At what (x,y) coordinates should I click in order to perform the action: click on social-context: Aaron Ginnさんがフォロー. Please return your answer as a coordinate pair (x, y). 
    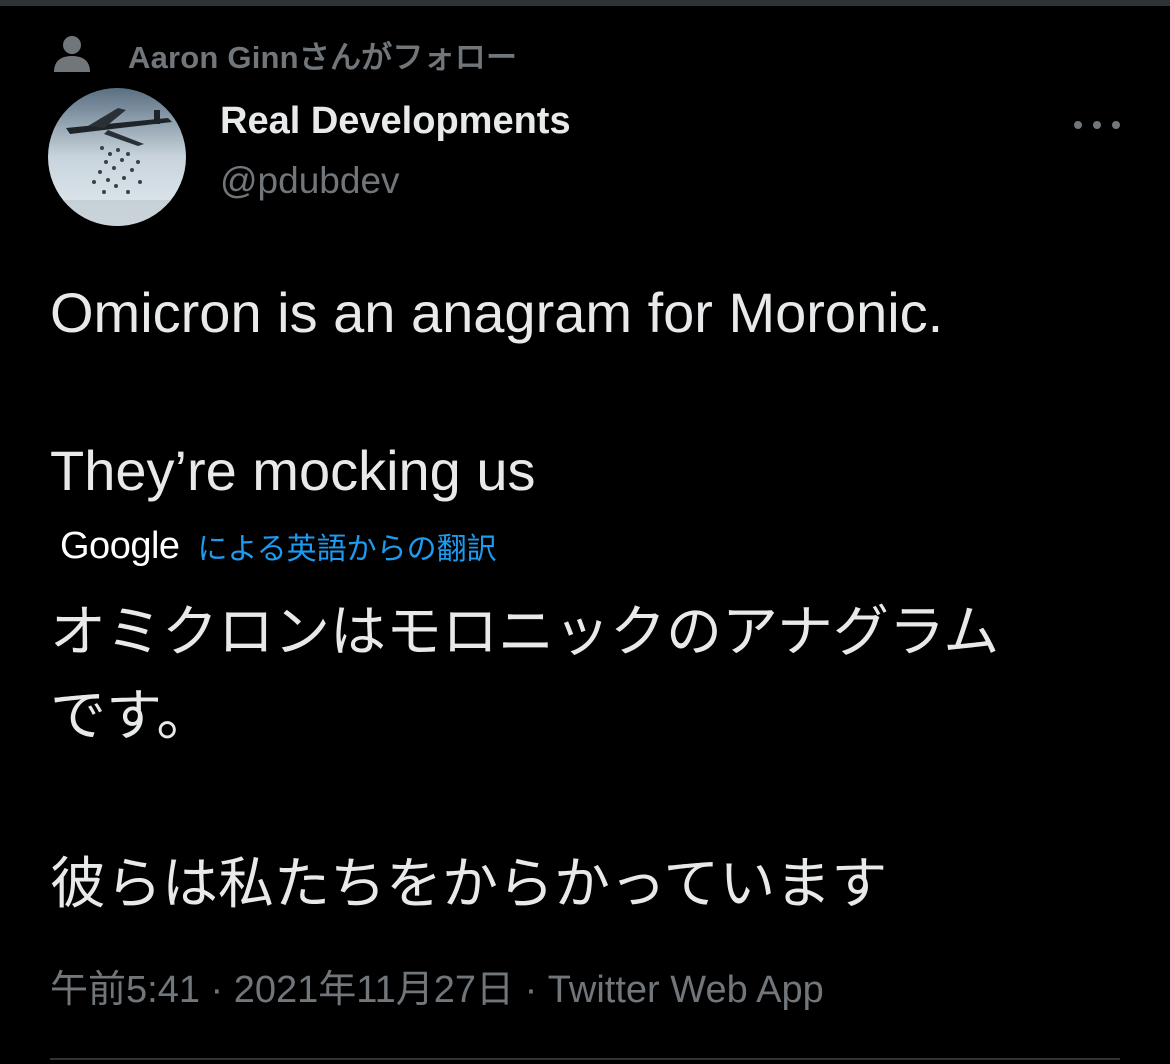
    Looking at the image, I should click on (285, 54).